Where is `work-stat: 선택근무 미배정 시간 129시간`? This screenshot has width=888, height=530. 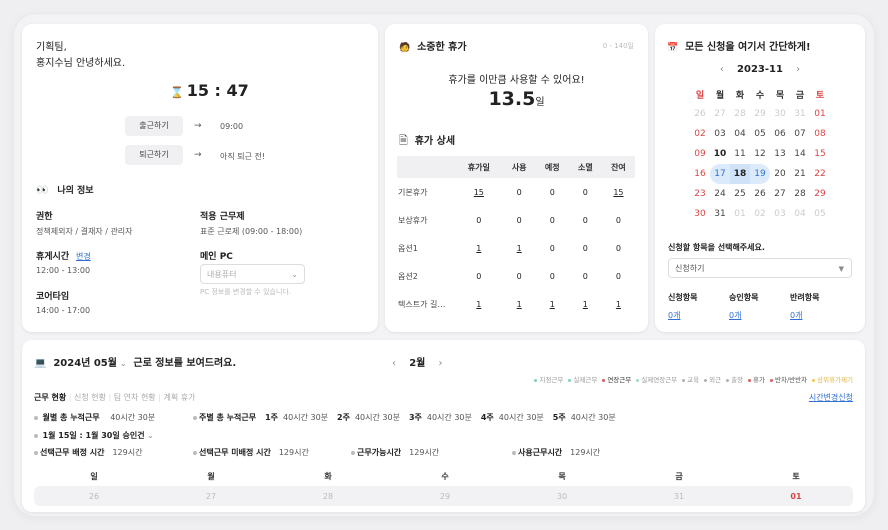
work-stat: 선택근무 미배정 시간 129시간 is located at coordinates (251, 452).